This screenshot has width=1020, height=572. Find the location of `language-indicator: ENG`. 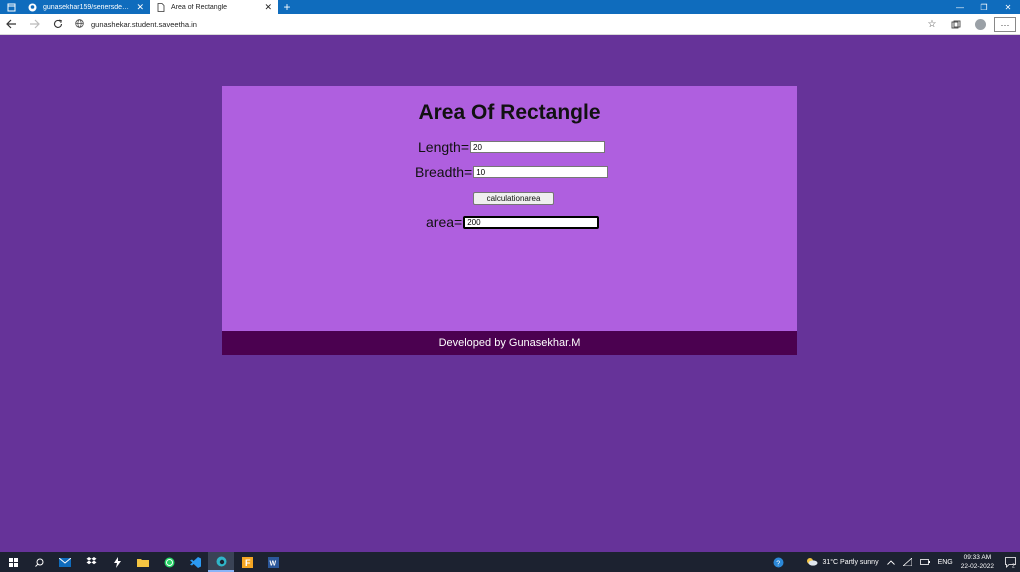

language-indicator: ENG is located at coordinates (945, 562).